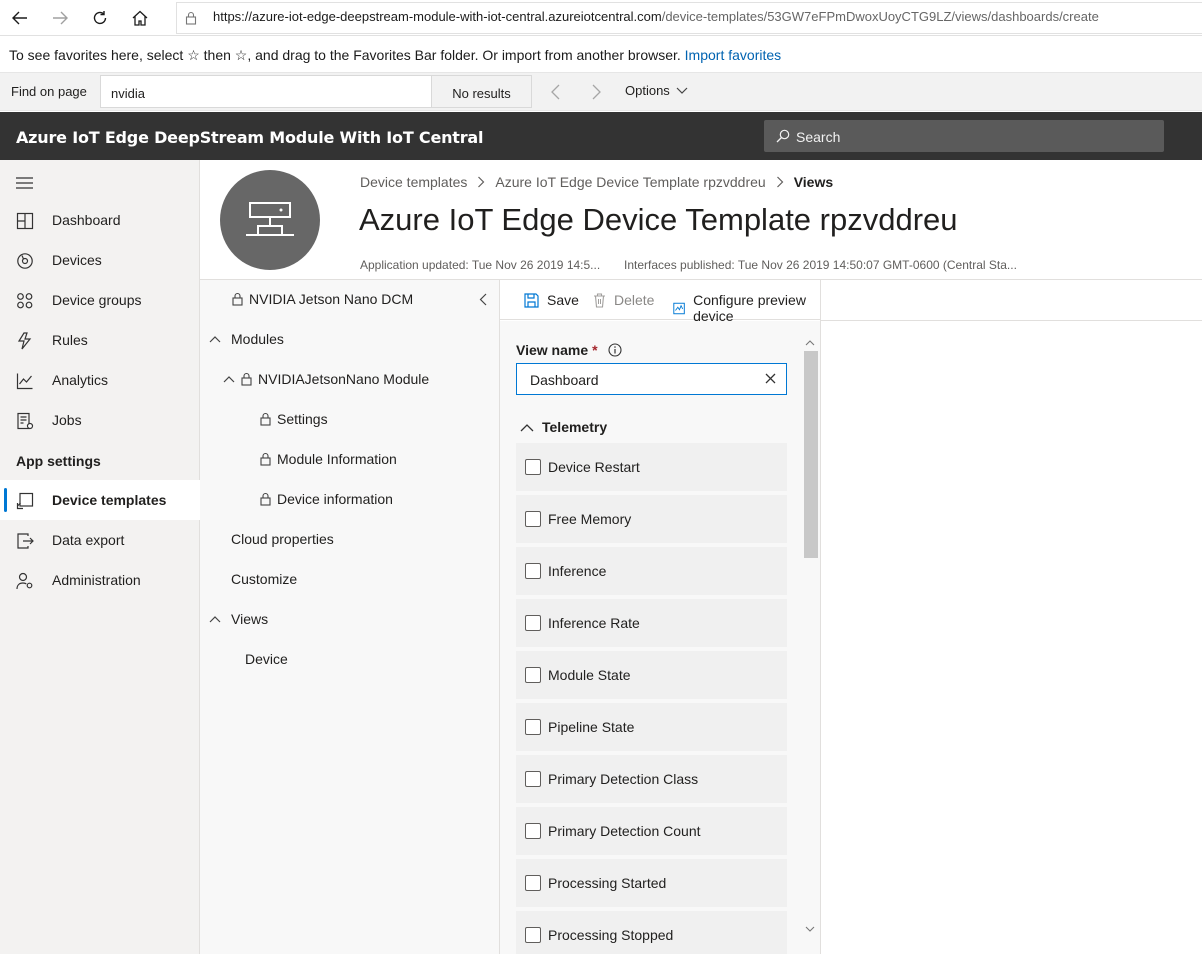  What do you see at coordinates (577, 571) in the screenshot?
I see `telemetry-label: Inference` at bounding box center [577, 571].